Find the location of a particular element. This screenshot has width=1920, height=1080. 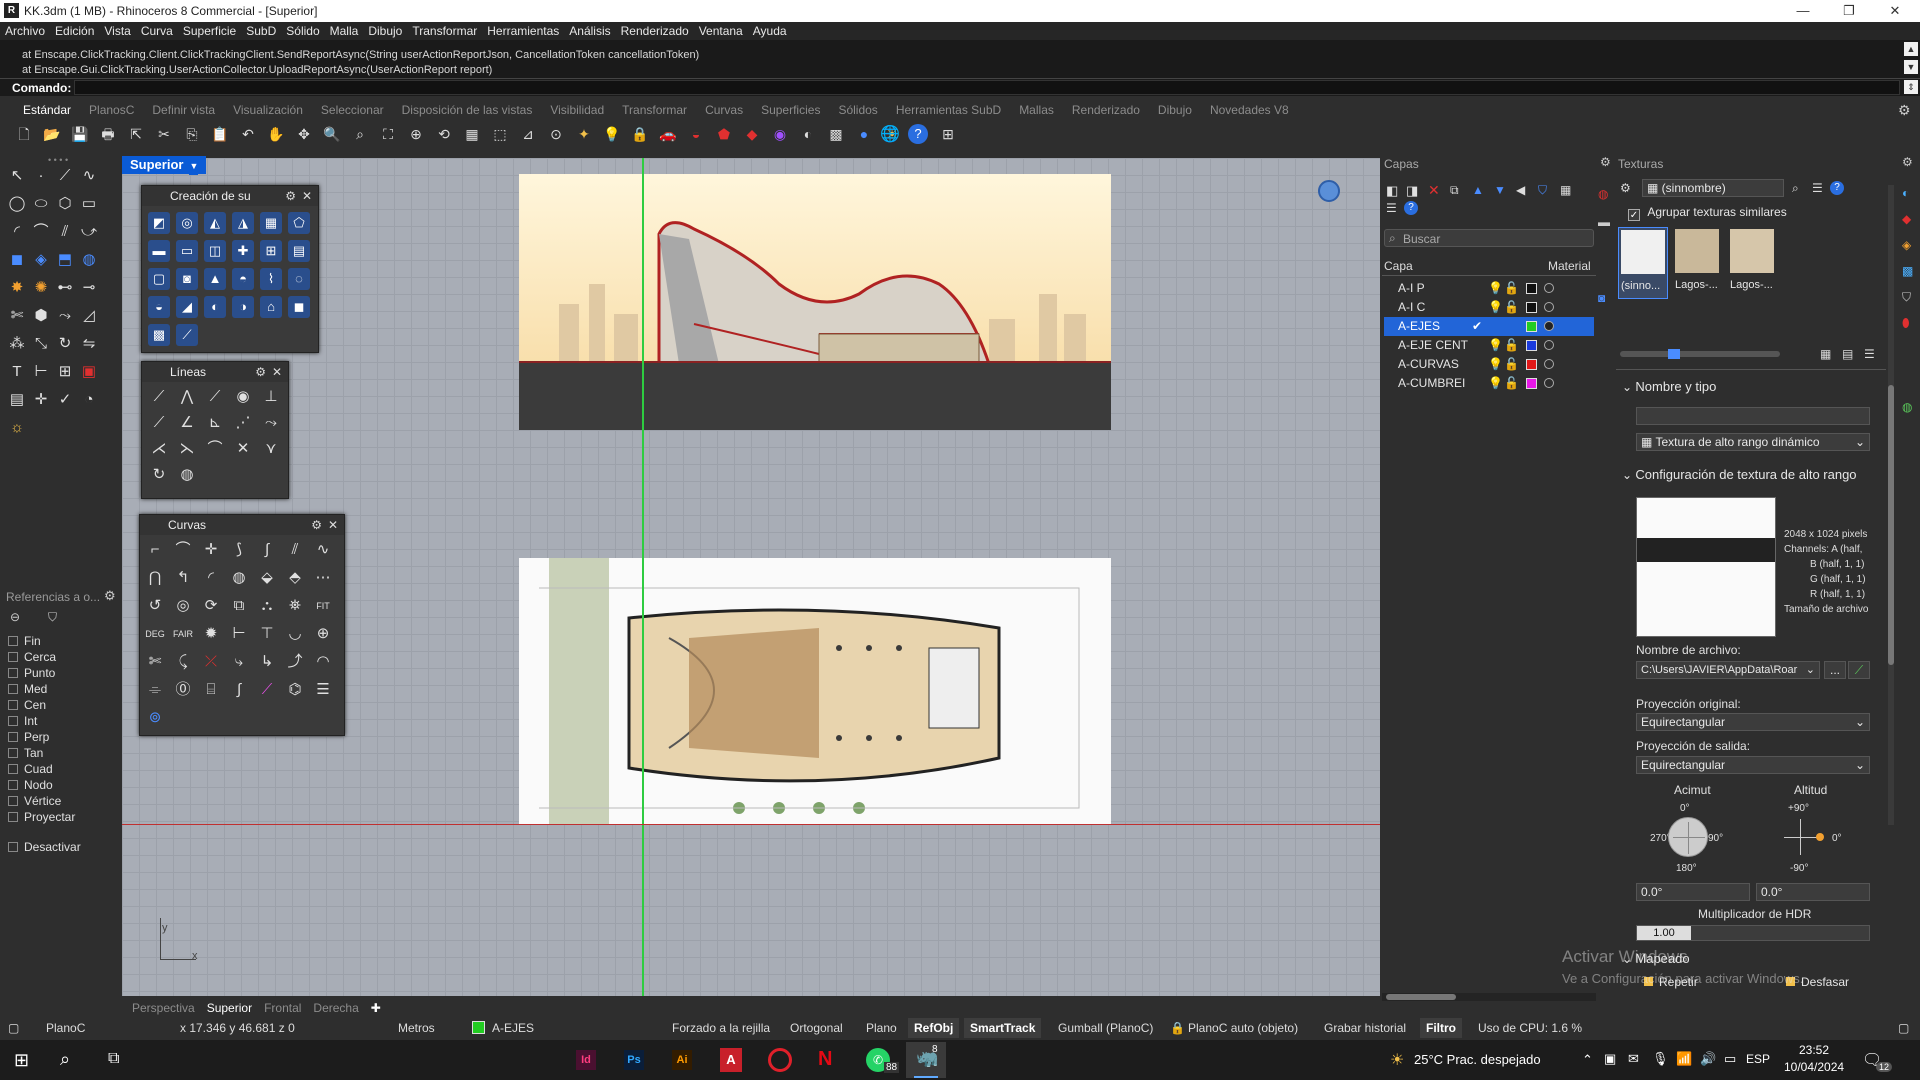

section-hdr-config: ⌄ Configuración de textura de alto rango is located at coordinates (1739, 474).